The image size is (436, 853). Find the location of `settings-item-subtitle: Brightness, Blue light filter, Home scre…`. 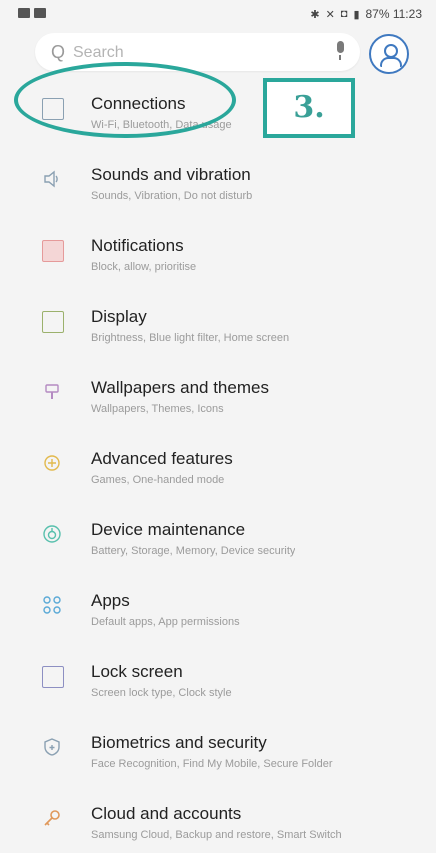

settings-item-subtitle: Brightness, Blue light filter, Home scre… is located at coordinates (190, 338).